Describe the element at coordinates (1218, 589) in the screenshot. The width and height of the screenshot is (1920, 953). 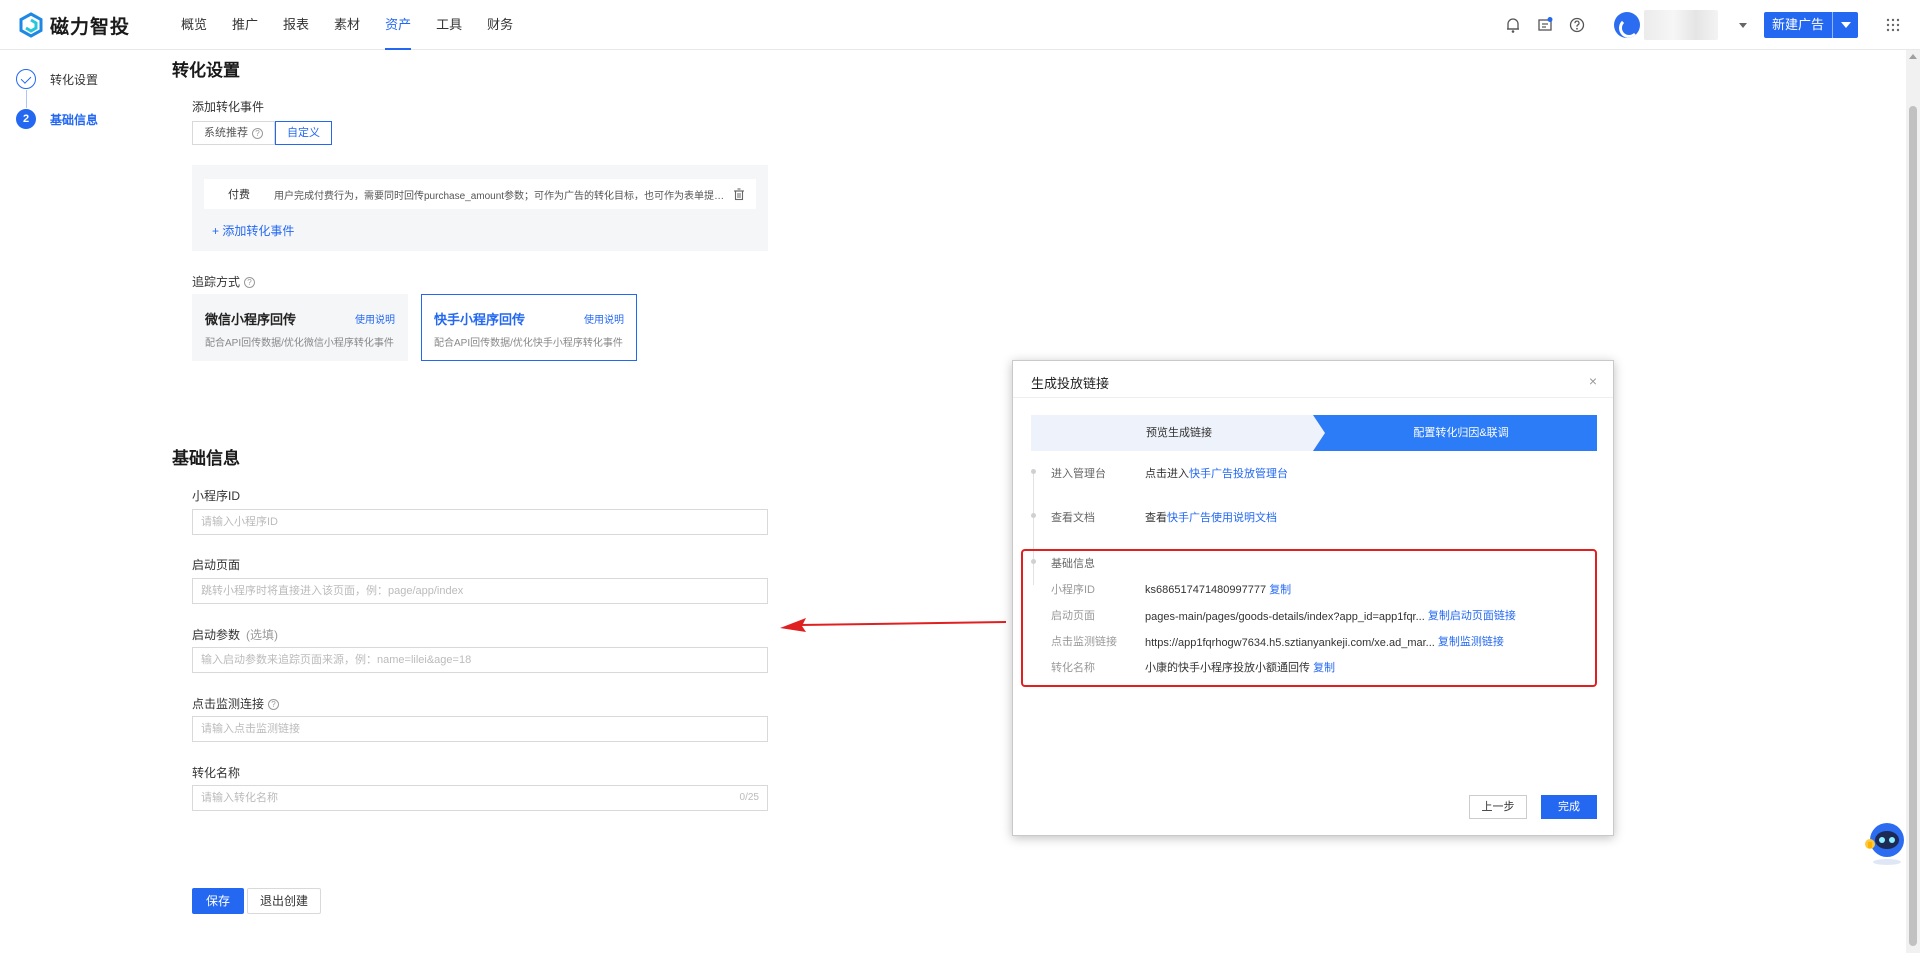
I see `detail-value-miniapp-id: ks686517471480997777 复制` at that location.